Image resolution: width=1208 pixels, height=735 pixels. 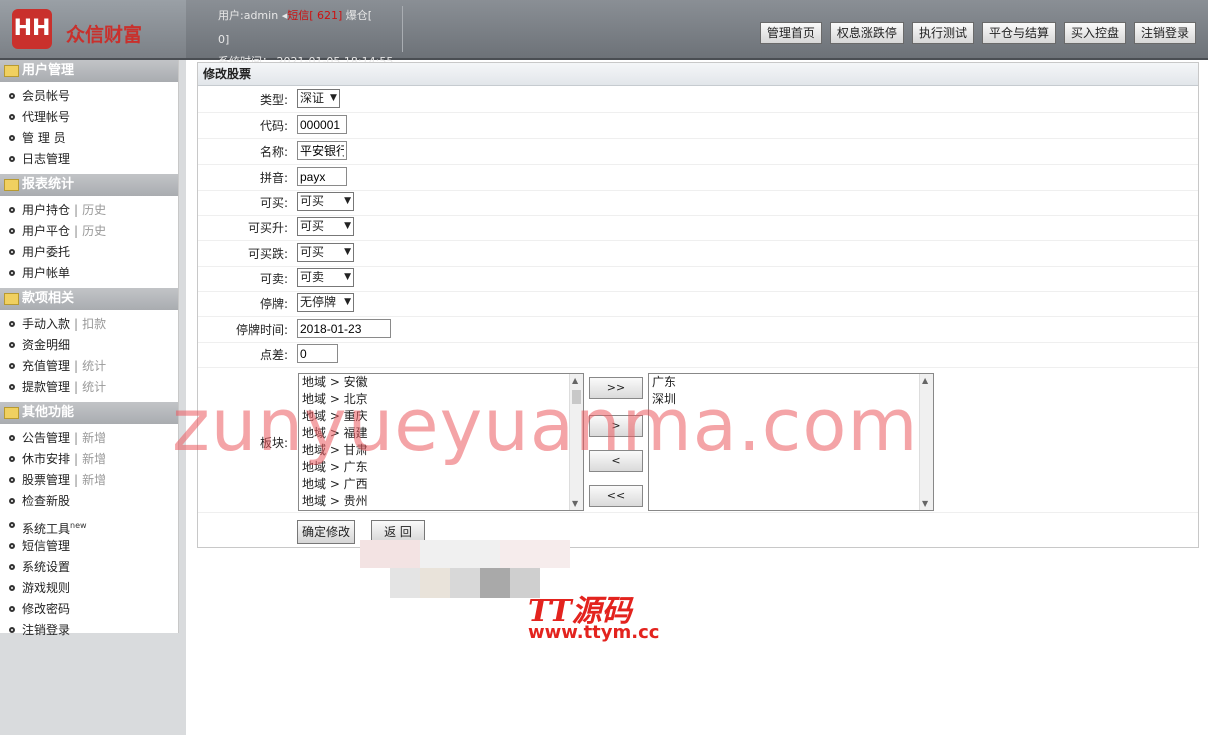 I want to click on list-item: 深圳, so click(x=791, y=399).